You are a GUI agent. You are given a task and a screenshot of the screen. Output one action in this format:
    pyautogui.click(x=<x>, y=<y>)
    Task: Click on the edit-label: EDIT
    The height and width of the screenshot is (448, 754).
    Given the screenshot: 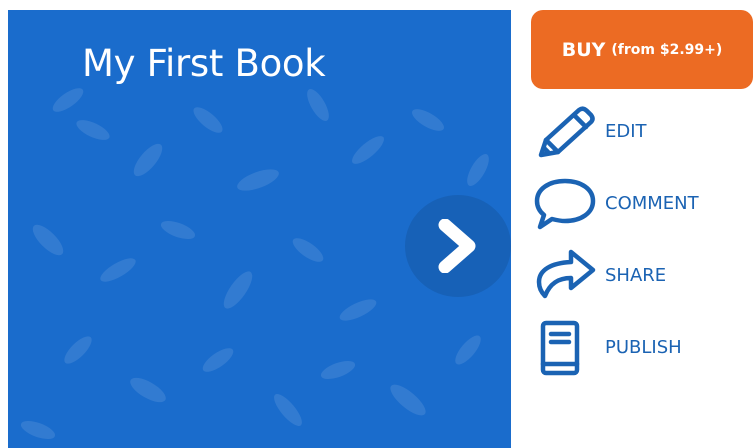 What is the action you would take?
    pyautogui.click(x=626, y=131)
    